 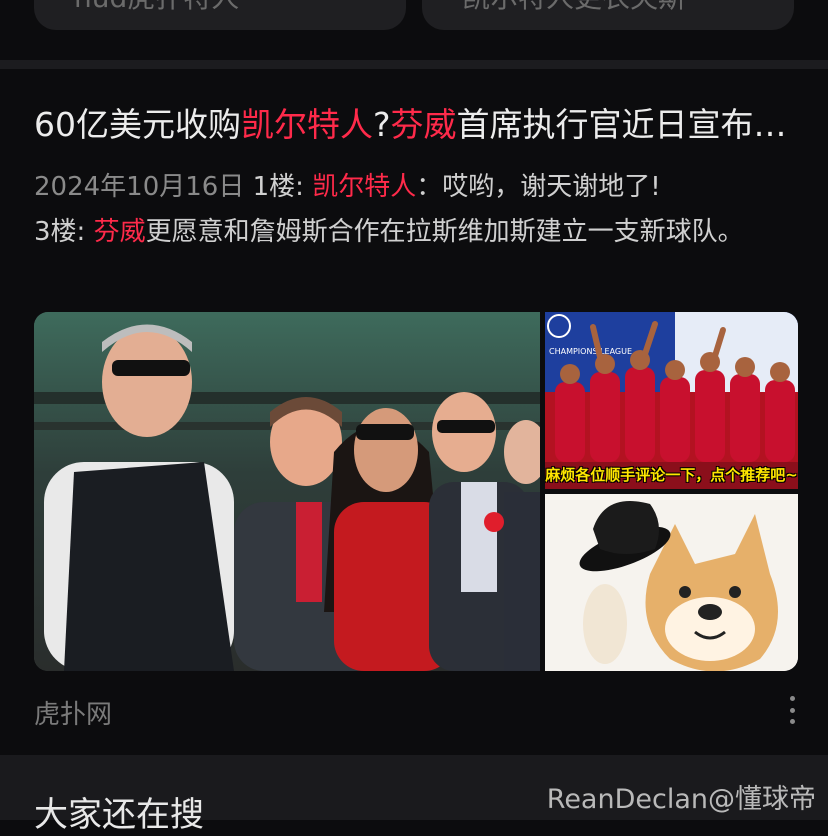 What do you see at coordinates (137, 124) in the screenshot?
I see `title-part: 60亿美元收购` at bounding box center [137, 124].